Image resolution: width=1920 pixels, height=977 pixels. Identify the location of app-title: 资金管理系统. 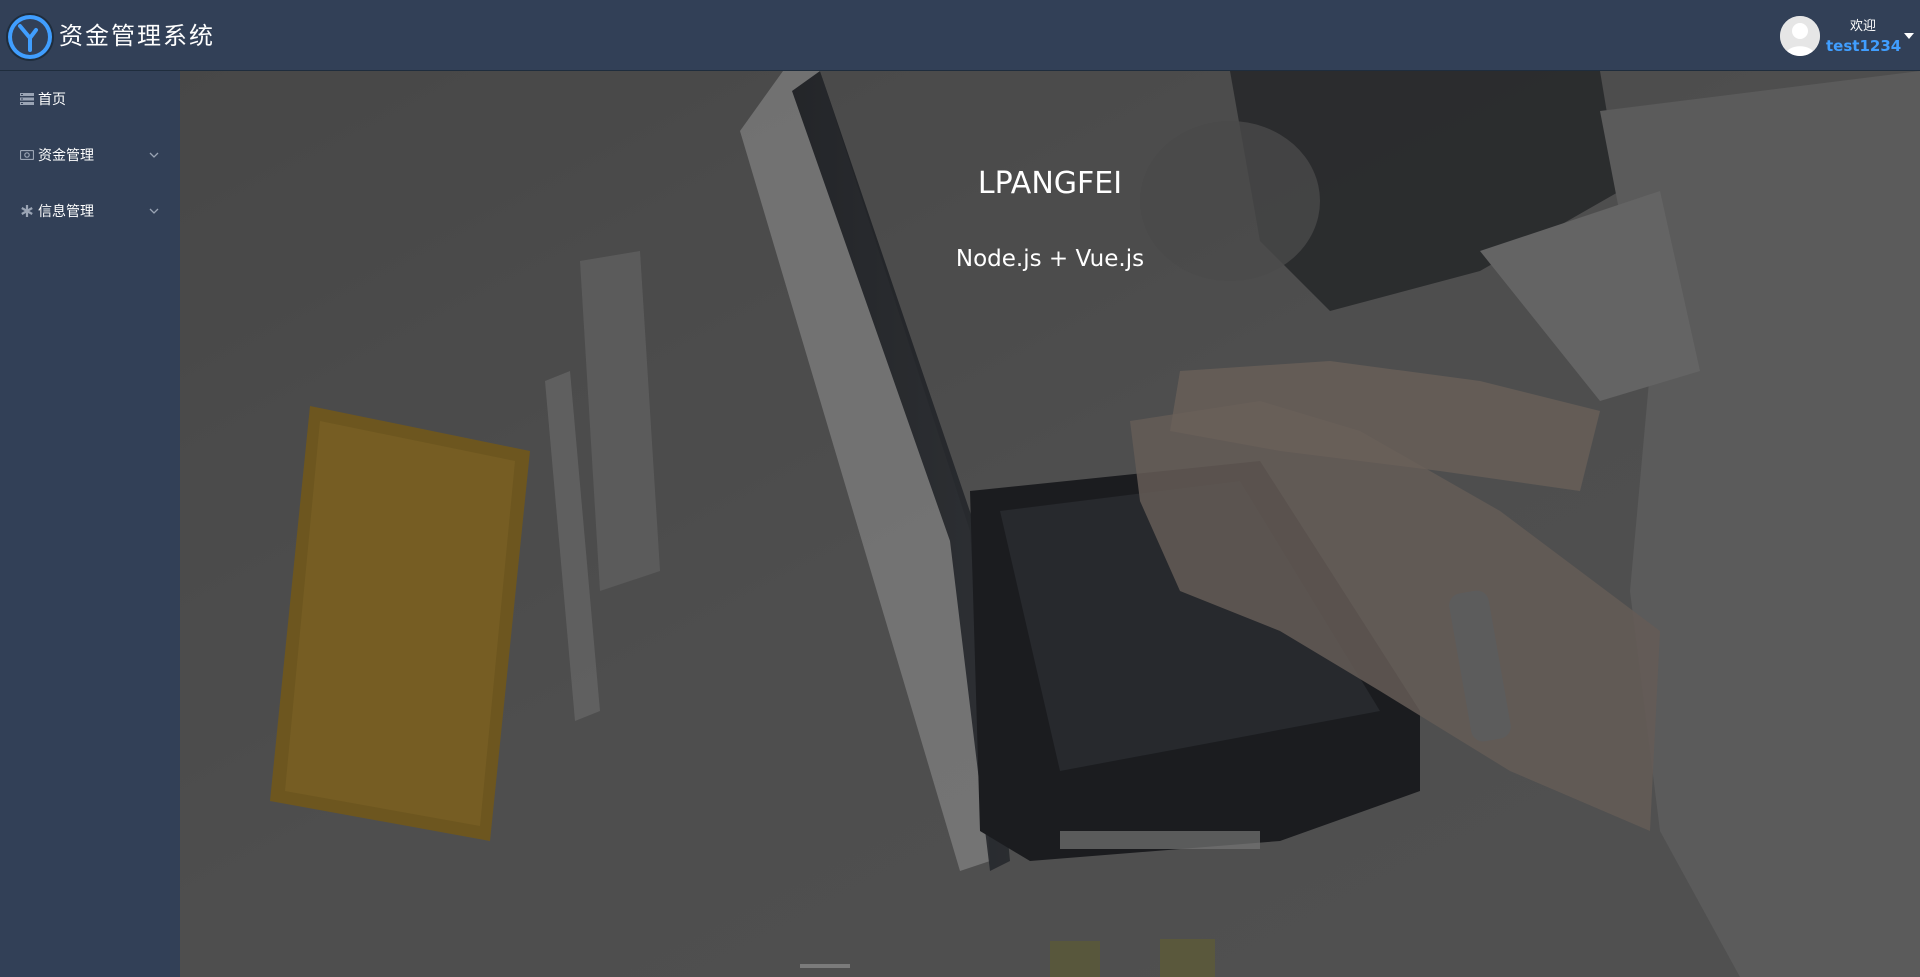
(137, 36).